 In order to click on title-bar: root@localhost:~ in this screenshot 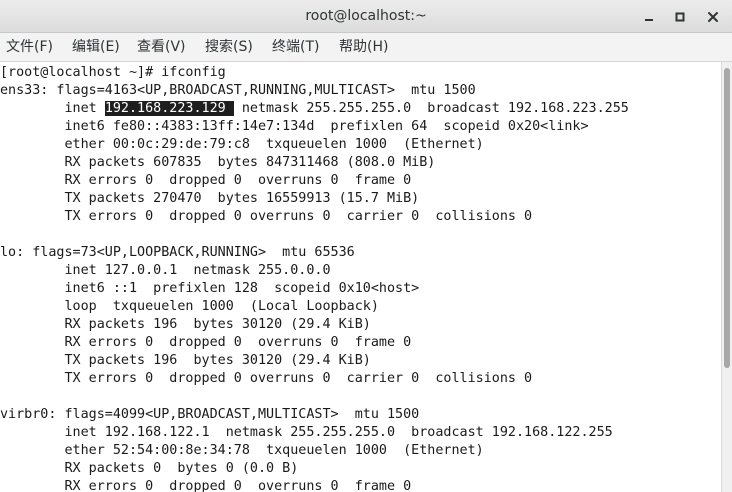, I will do `click(366, 16)`.